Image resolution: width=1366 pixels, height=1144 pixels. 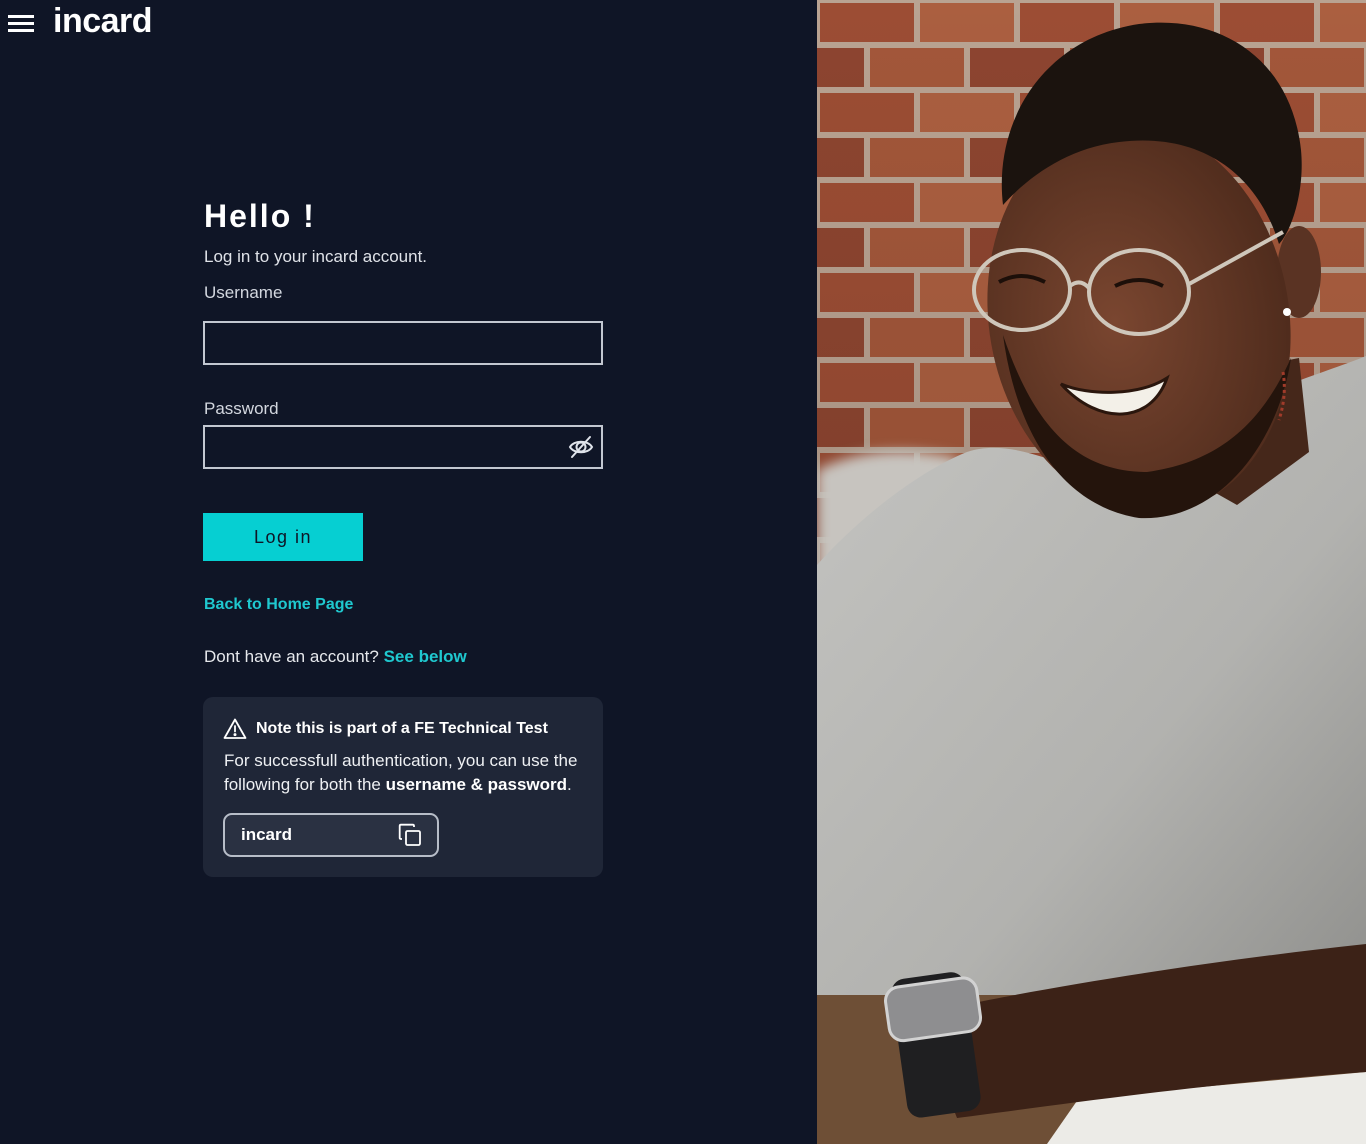 I want to click on username-input, so click(x=403, y=343).